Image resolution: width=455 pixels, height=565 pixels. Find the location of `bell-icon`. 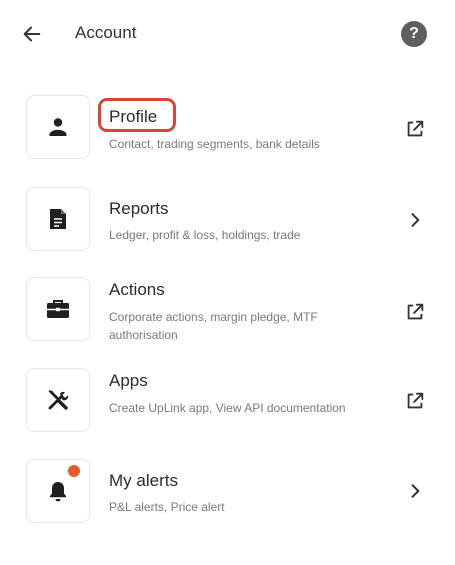

bell-icon is located at coordinates (58, 492).